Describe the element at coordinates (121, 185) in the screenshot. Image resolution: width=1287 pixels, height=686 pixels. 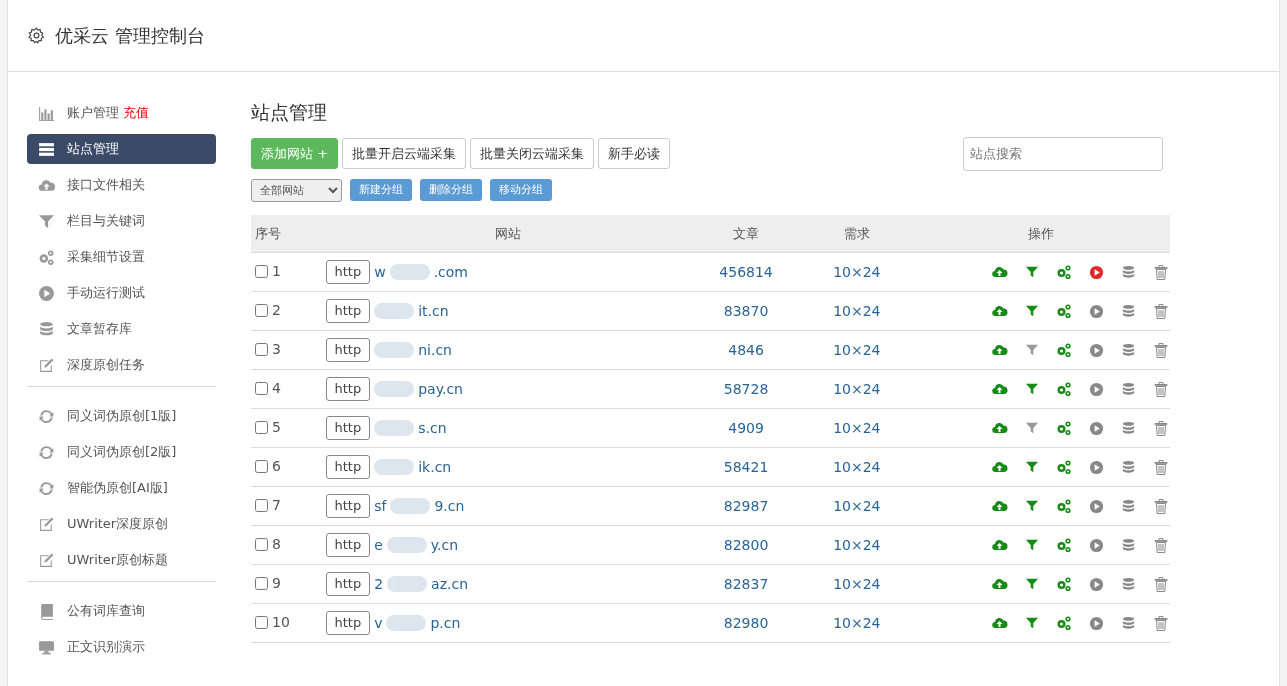
I see `sidebar-item: 接口文件相关` at that location.